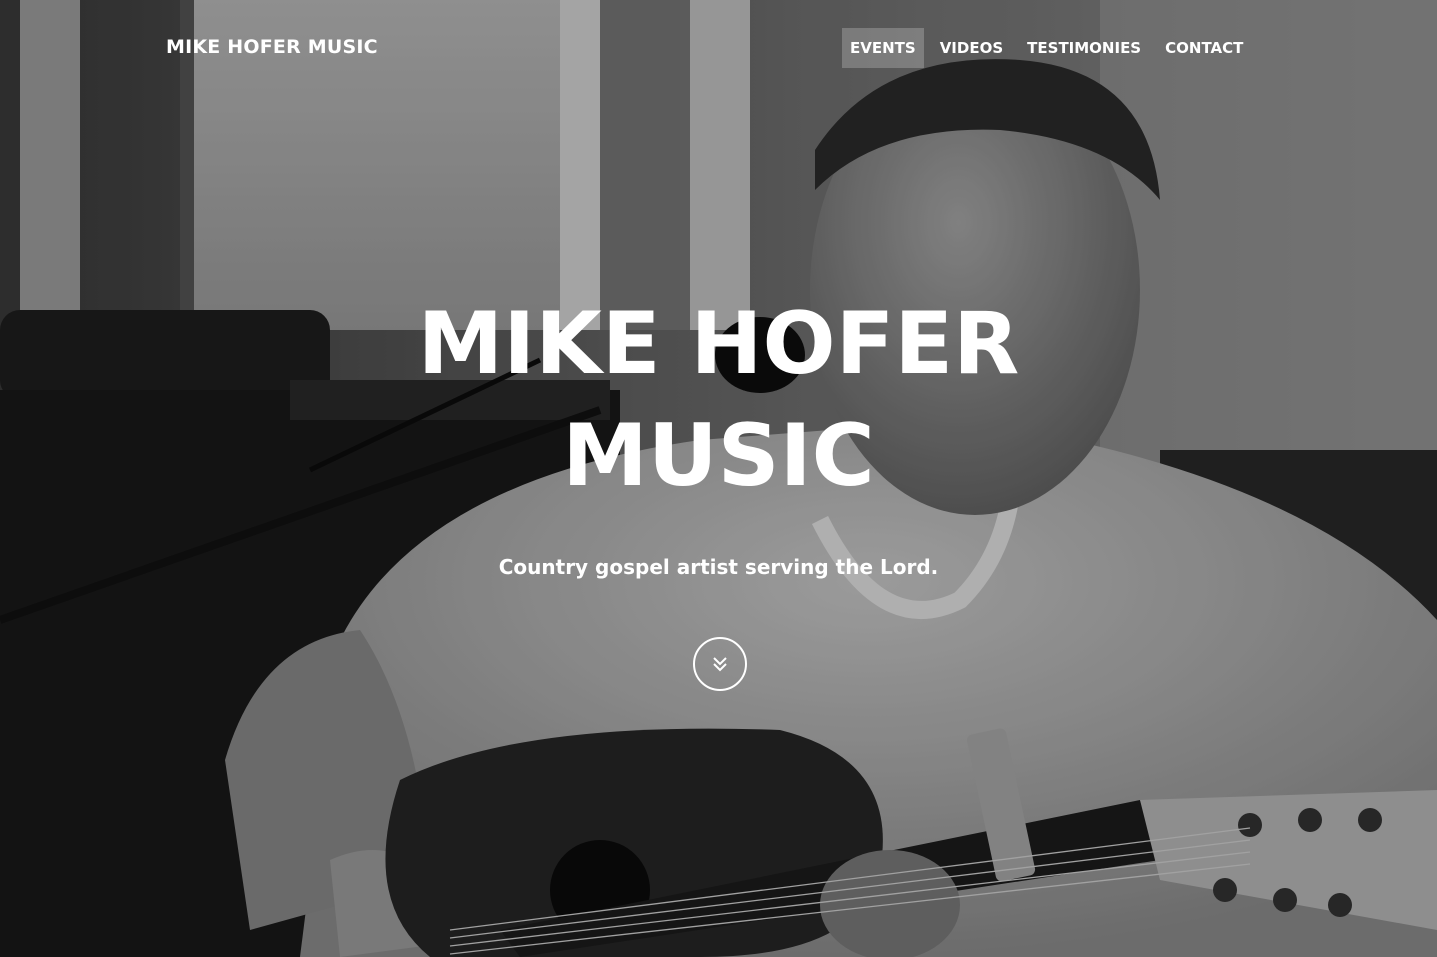 The height and width of the screenshot is (957, 1437). I want to click on nav-item-videos: VIDEOS, so click(975, 48).